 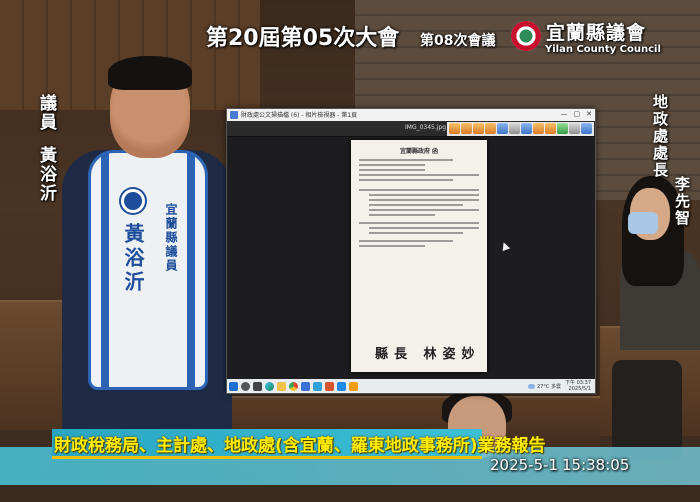 I want to click on weather-text: 27°C 多雲, so click(x=549, y=386).